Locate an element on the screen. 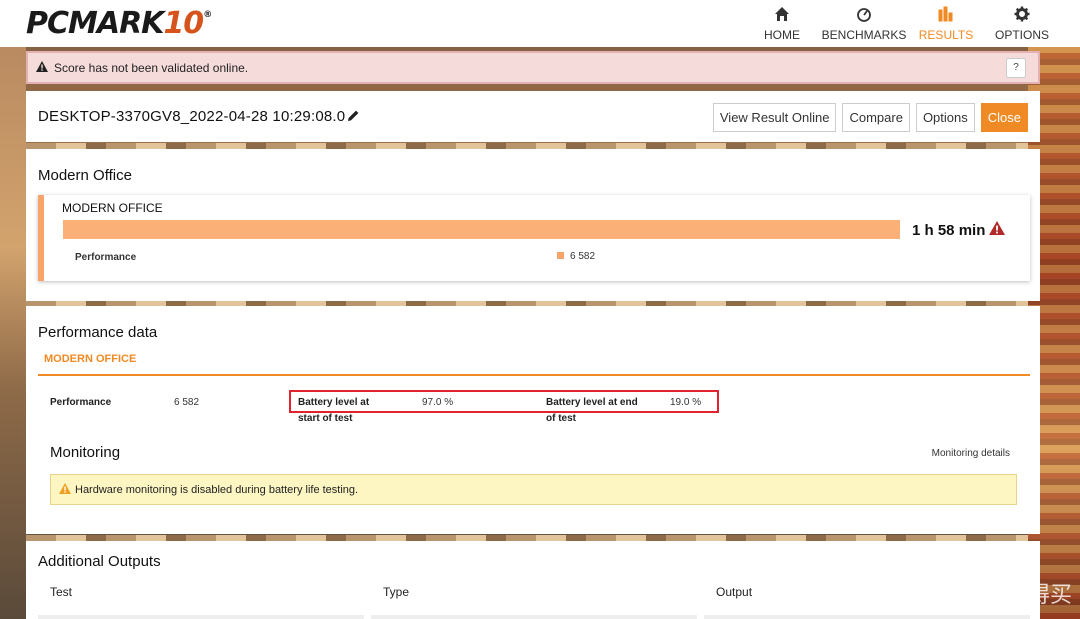 The height and width of the screenshot is (619, 1080). additional-outputs-heading: Additional Outputs is located at coordinates (99, 561).